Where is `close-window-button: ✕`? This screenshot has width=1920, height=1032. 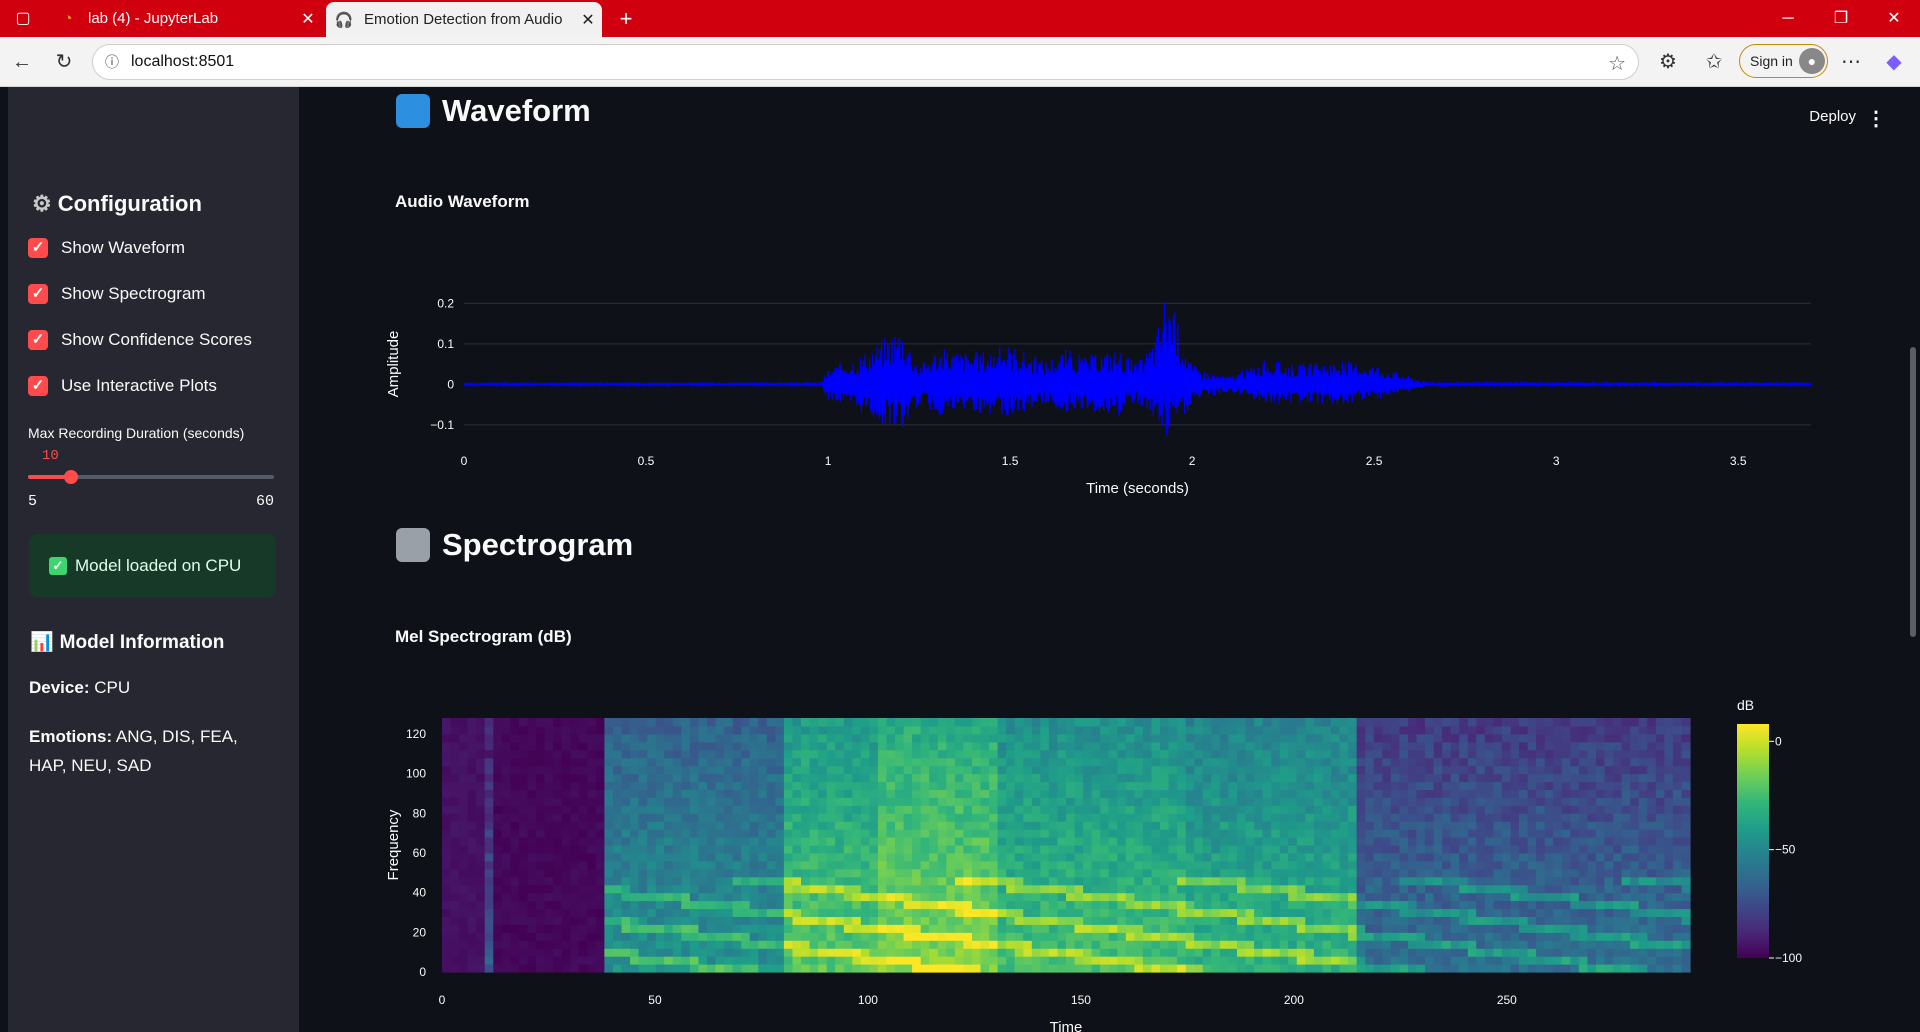
close-window-button: ✕ is located at coordinates (1894, 18).